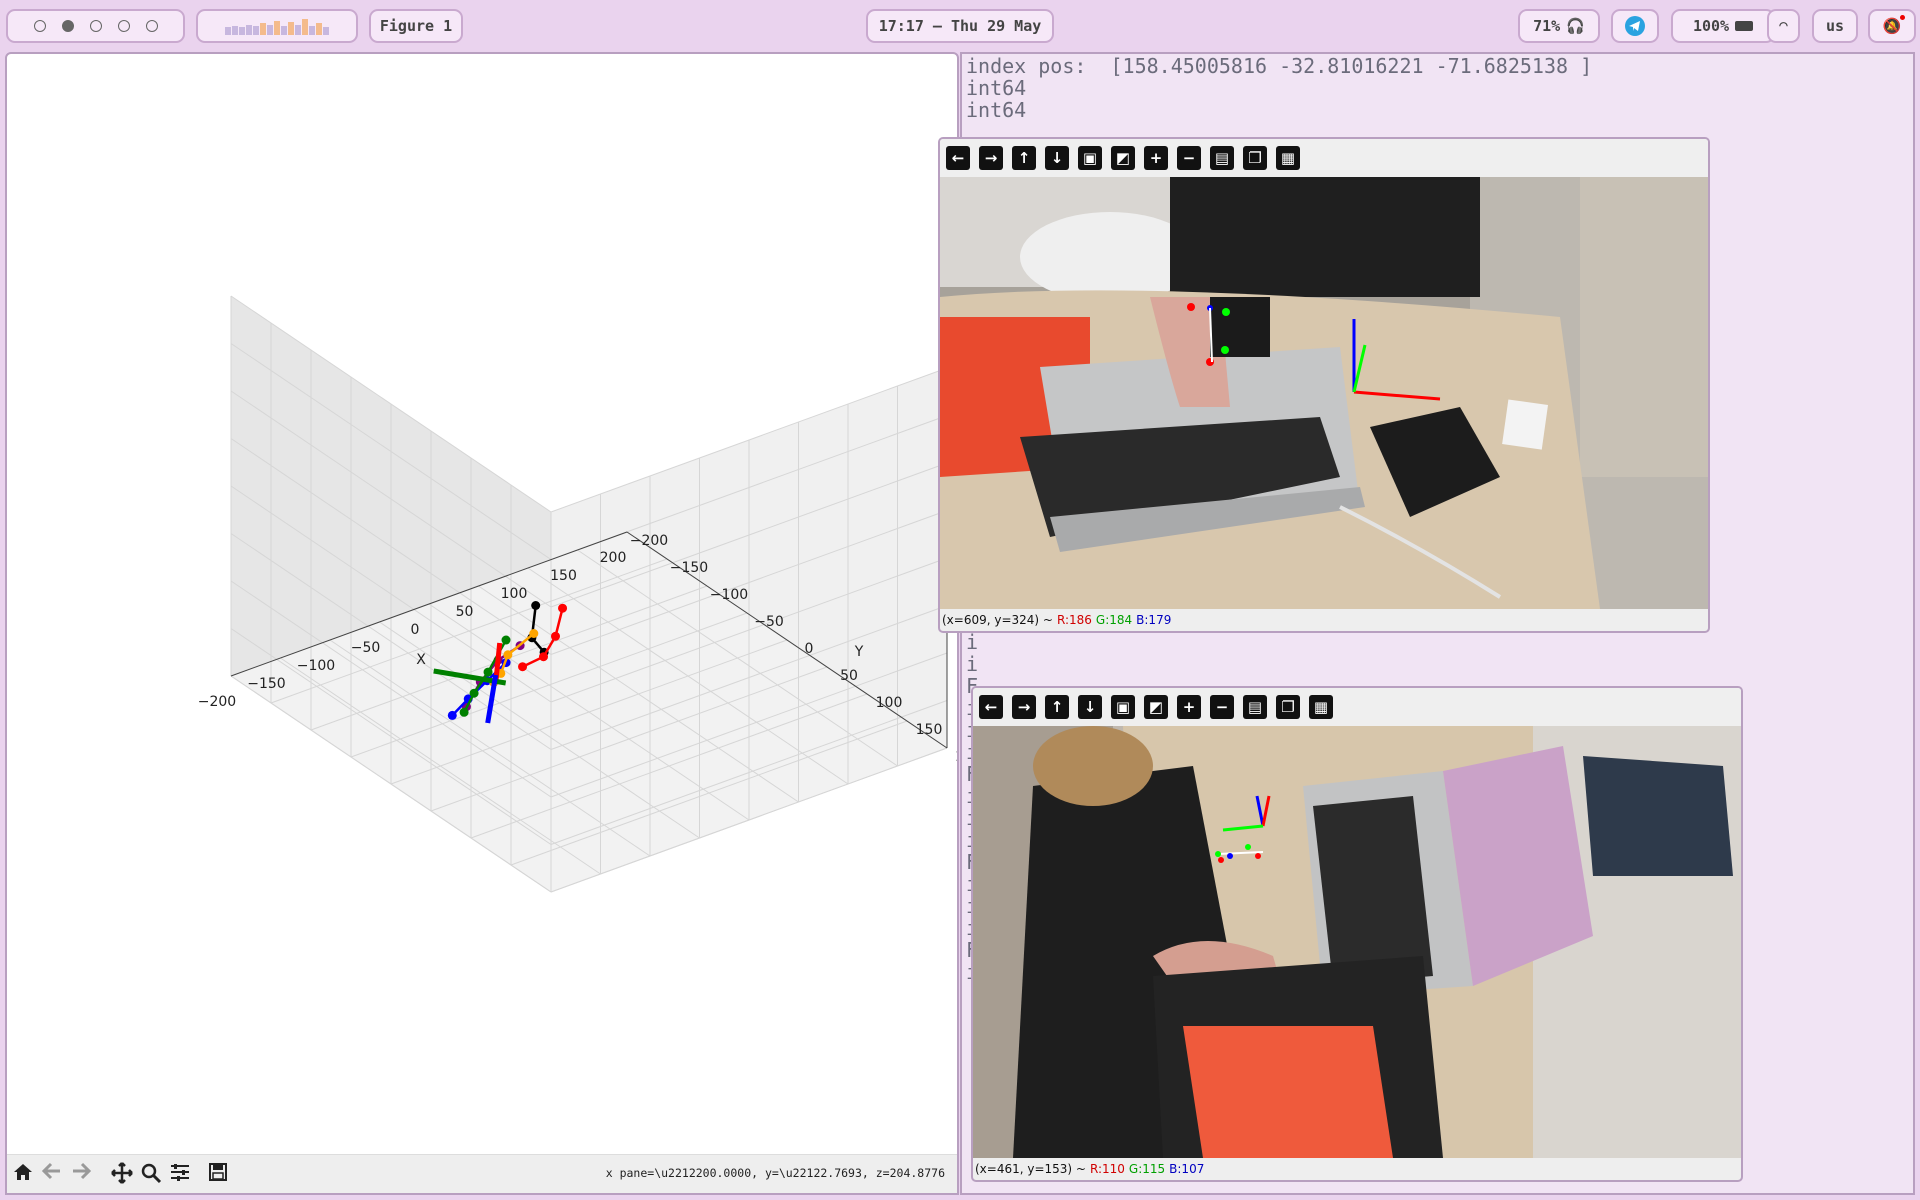 The height and width of the screenshot is (1200, 1920). I want to click on bell-off-icon: 🔕, so click(1894, 25).